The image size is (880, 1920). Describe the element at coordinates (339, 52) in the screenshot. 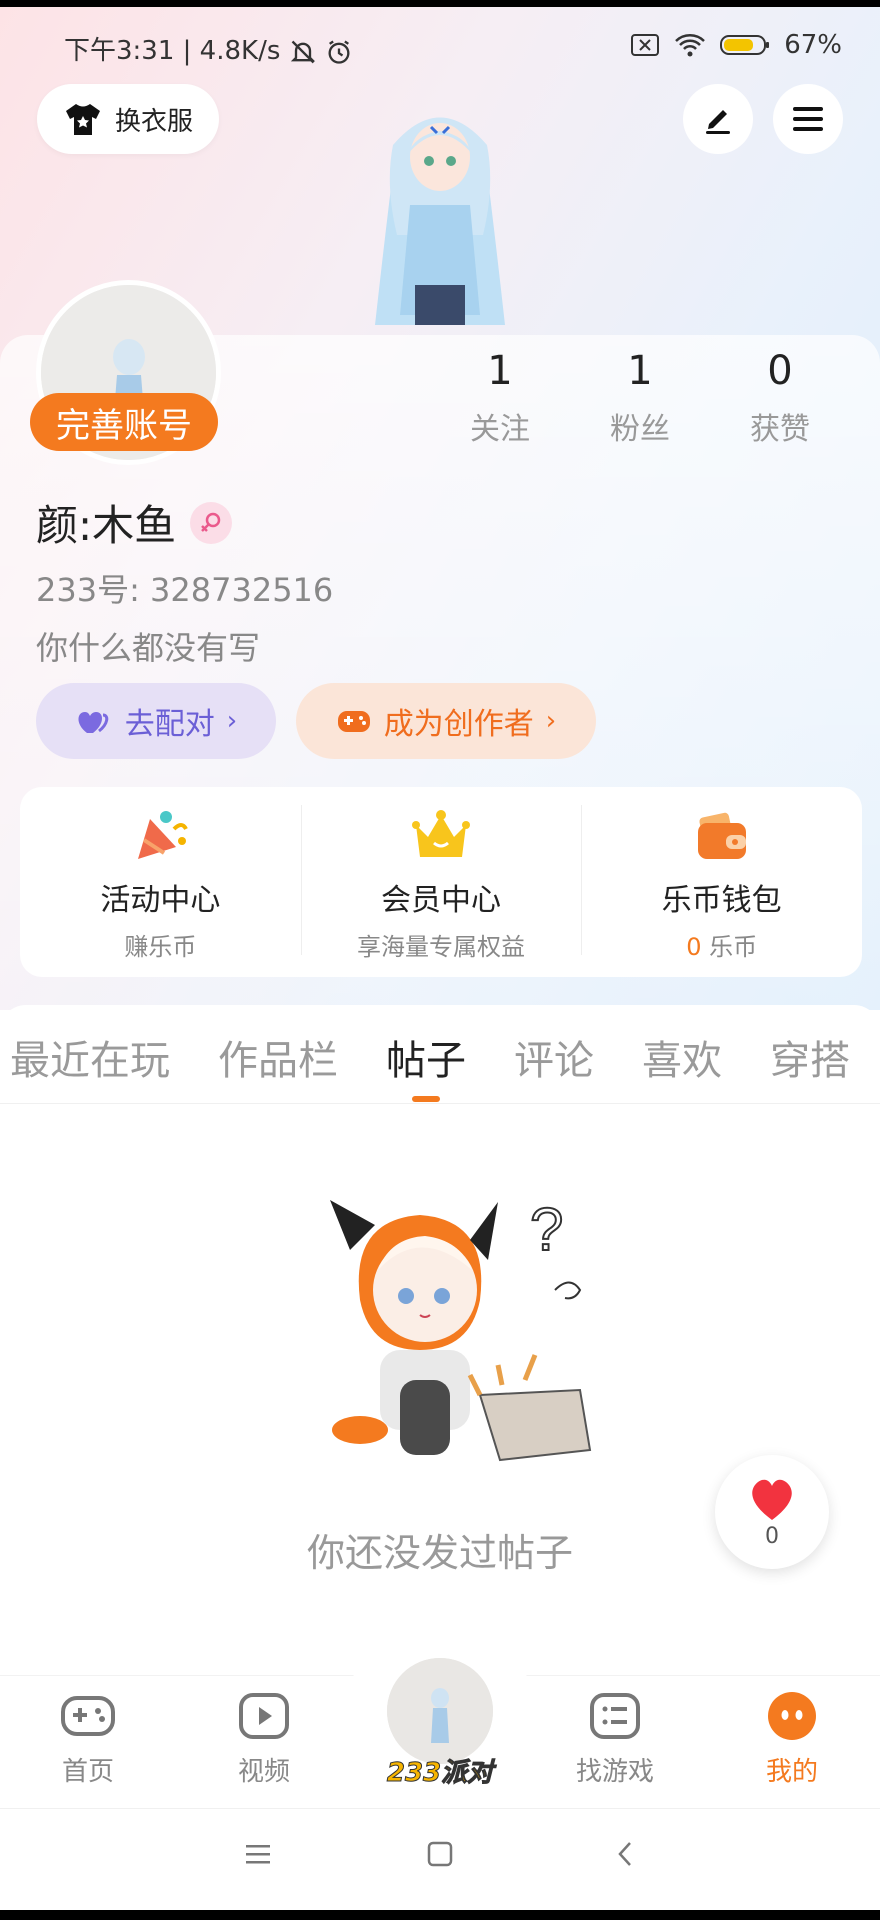

I see `alarm-icon` at that location.